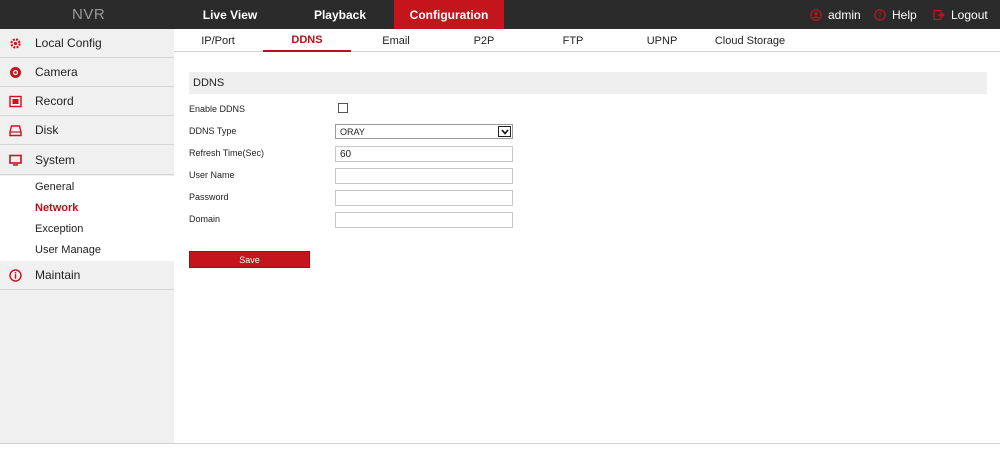 The image size is (1000, 450). I want to click on password-input, so click(424, 198).